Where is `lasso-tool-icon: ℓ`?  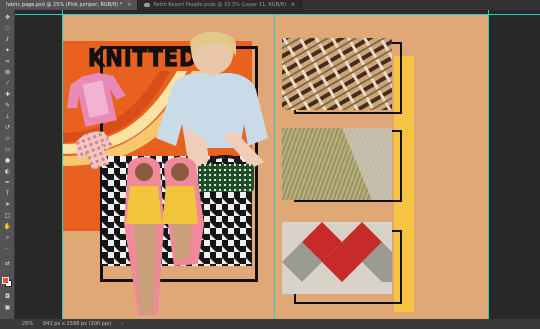 lasso-tool-icon: ℓ is located at coordinates (7, 39).